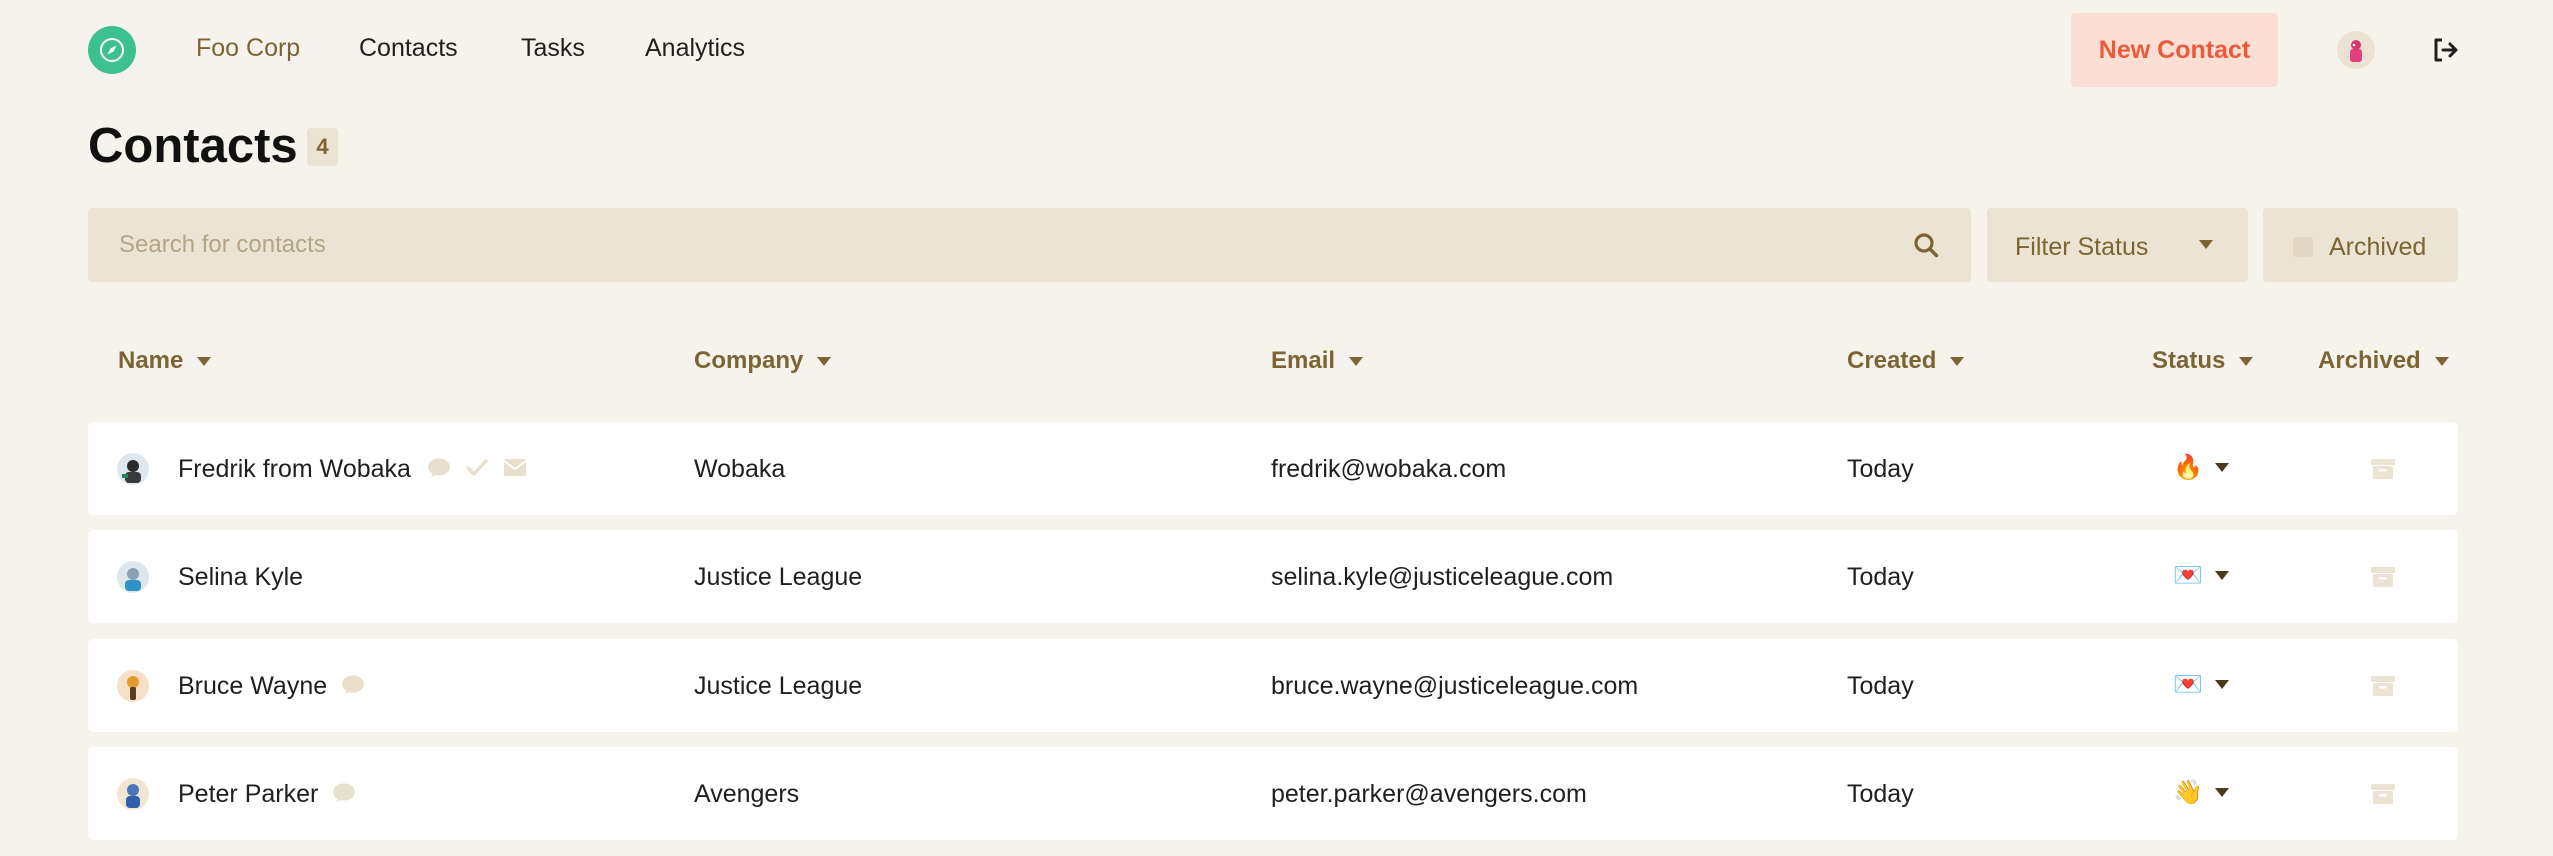 Image resolution: width=2553 pixels, height=856 pixels. I want to click on check-icon, so click(477, 467).